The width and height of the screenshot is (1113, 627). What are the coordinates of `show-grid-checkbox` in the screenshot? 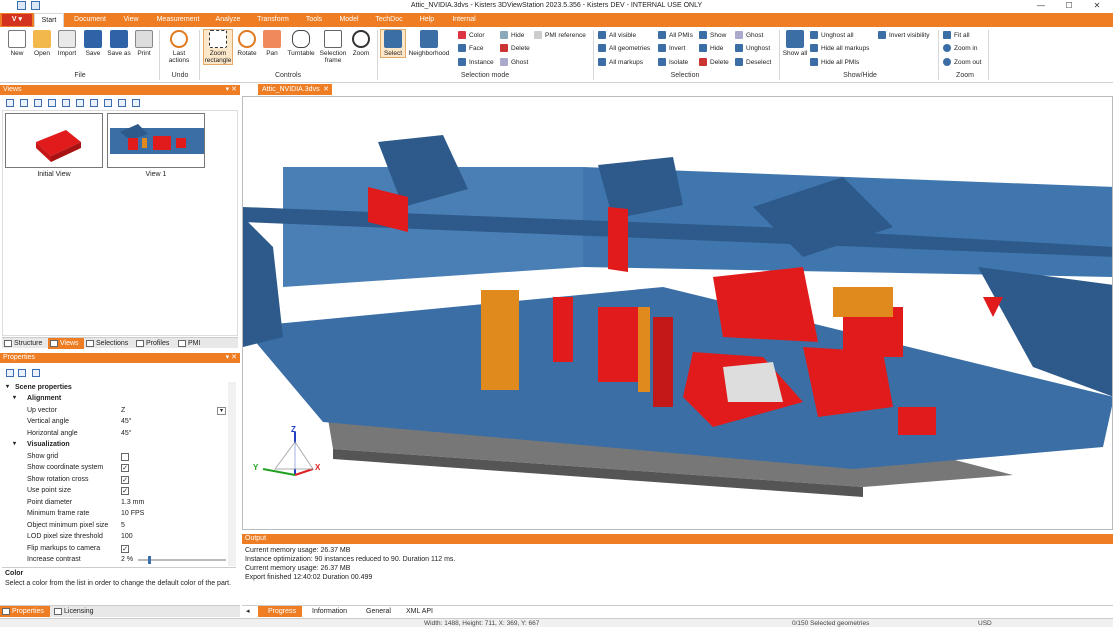 It's located at (125, 457).